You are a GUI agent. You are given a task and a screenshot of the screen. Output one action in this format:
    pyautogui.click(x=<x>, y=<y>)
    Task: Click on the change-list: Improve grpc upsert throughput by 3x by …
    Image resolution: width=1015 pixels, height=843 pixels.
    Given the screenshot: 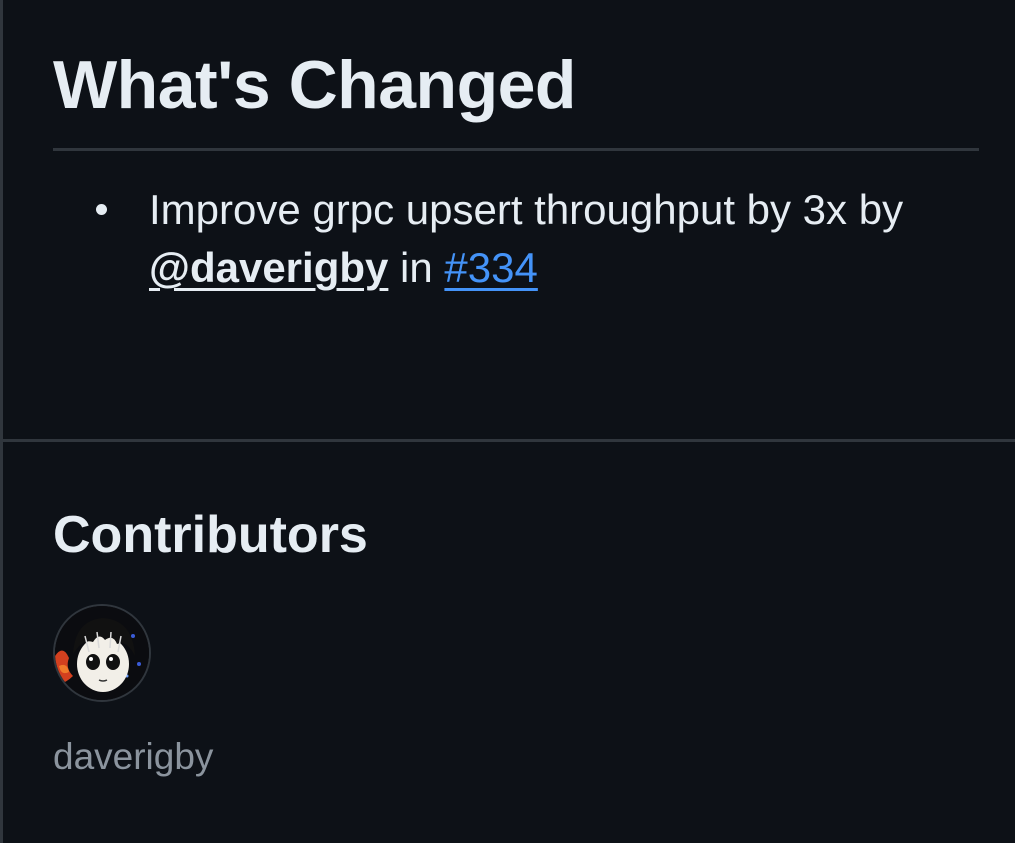 What is the action you would take?
    pyautogui.click(x=516, y=239)
    